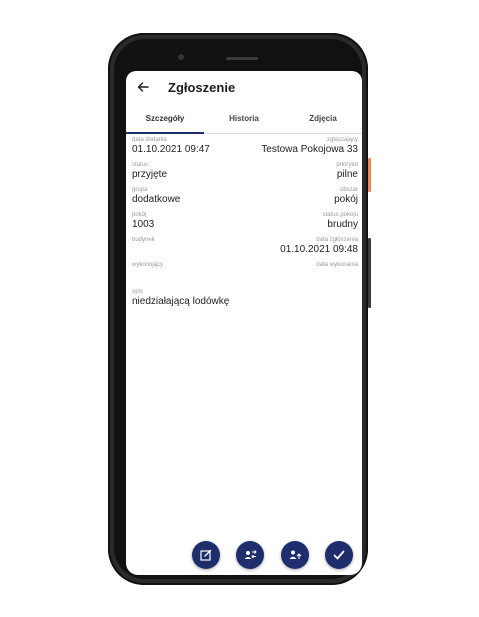  Describe the element at coordinates (138, 292) in the screenshot. I see `description-label: opis` at that location.